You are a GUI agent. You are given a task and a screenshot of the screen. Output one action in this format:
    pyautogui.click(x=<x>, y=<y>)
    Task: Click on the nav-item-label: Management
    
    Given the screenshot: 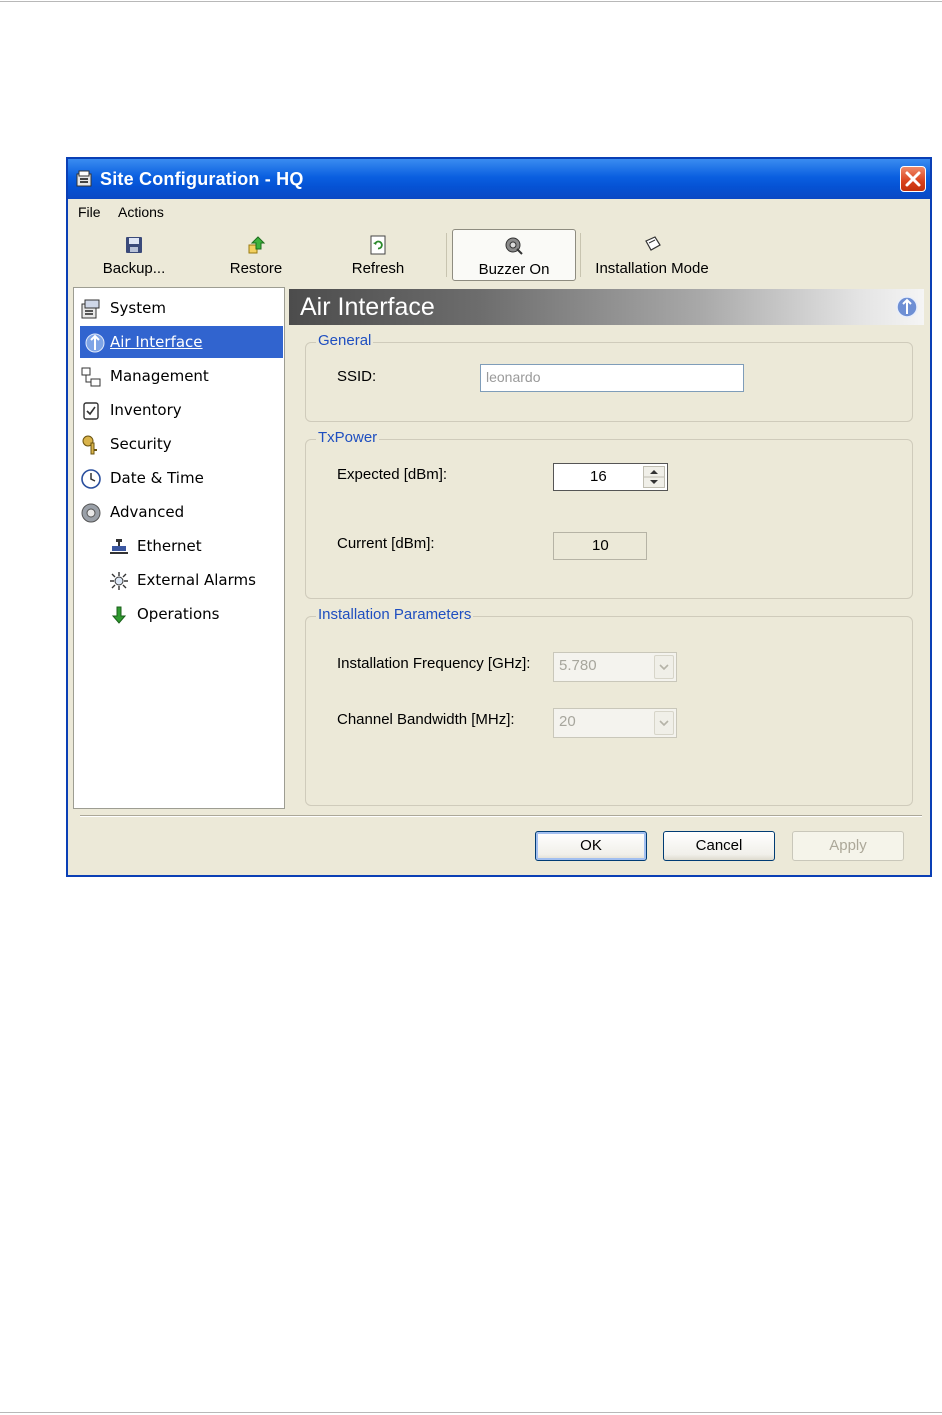 What is the action you would take?
    pyautogui.click(x=159, y=376)
    